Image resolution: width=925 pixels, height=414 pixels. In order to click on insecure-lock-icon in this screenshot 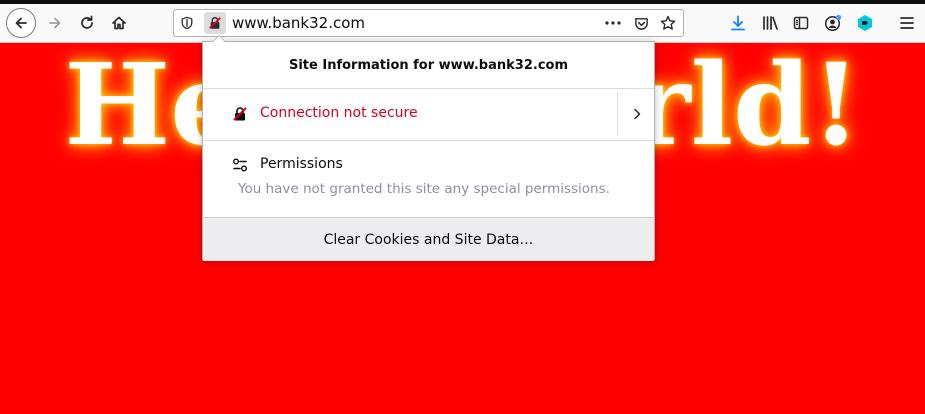, I will do `click(215, 23)`.